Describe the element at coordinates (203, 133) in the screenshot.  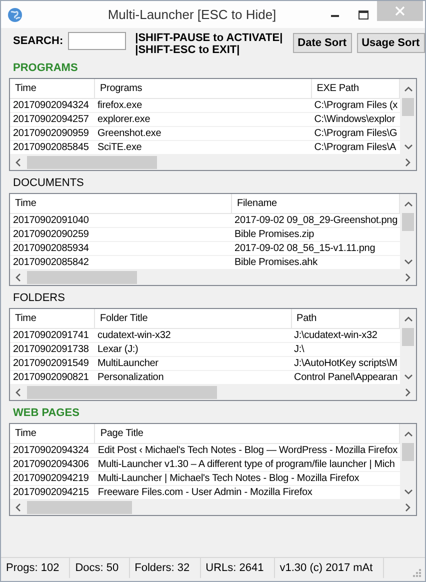
I see `list-cell: Greenshot.exe` at that location.